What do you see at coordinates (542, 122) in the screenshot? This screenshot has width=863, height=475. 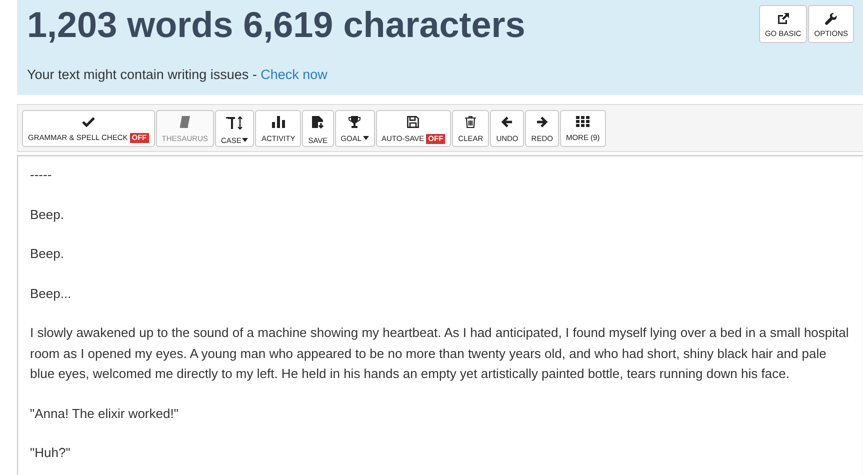 I see `right-arrow-icon` at bounding box center [542, 122].